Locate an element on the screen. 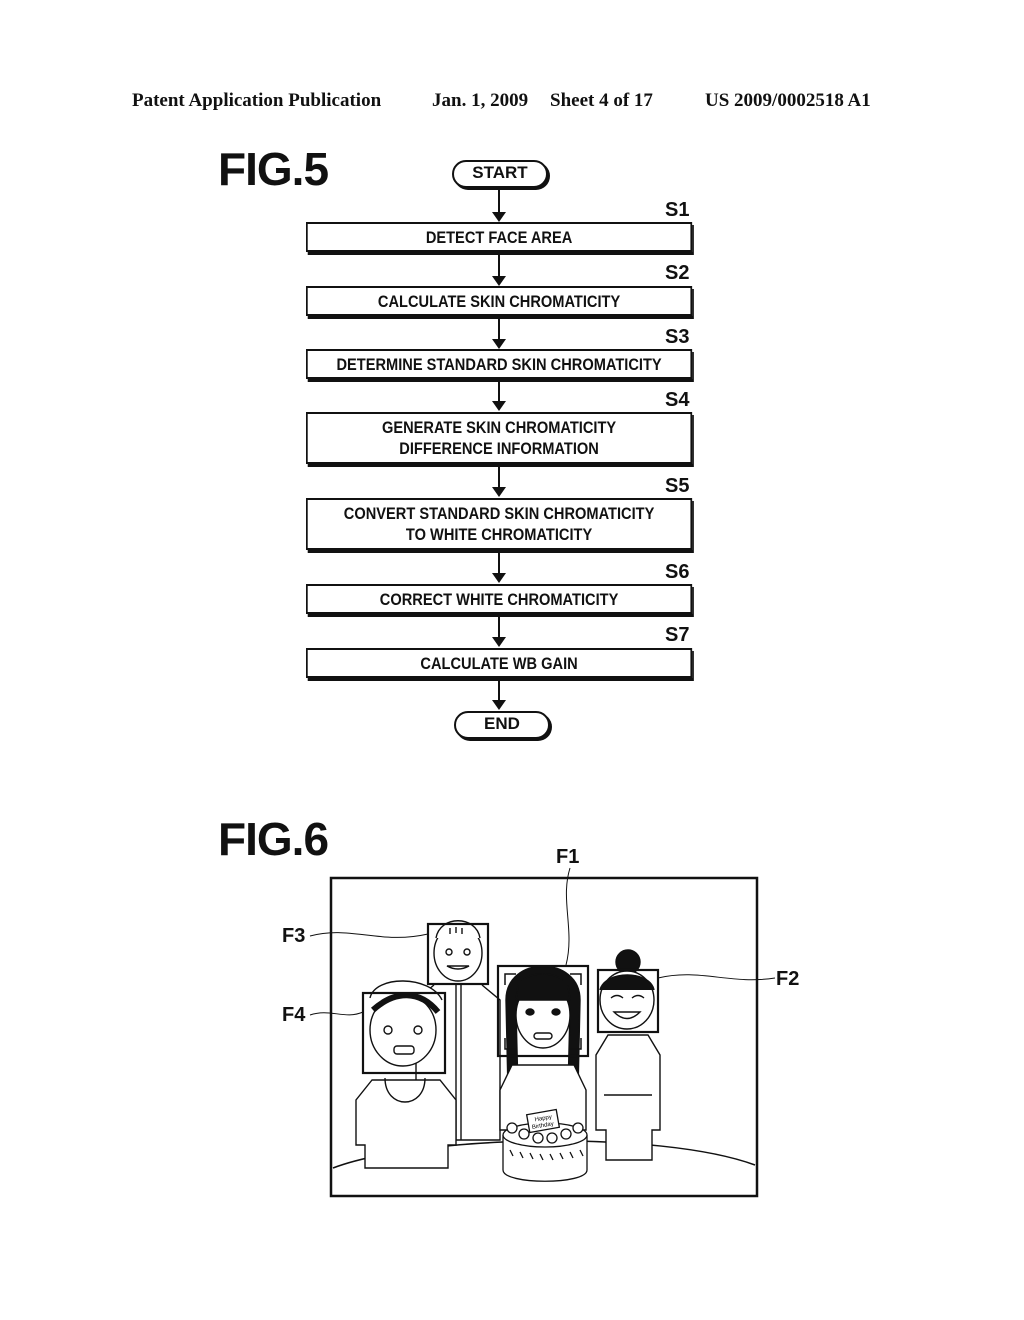 This screenshot has width=1024, height=1320. leader-line-f3 is located at coordinates (369, 935).